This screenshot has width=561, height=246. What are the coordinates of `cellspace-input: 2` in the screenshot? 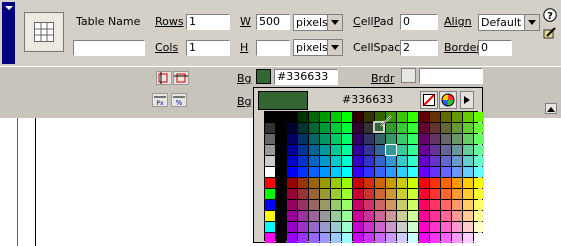 It's located at (419, 48).